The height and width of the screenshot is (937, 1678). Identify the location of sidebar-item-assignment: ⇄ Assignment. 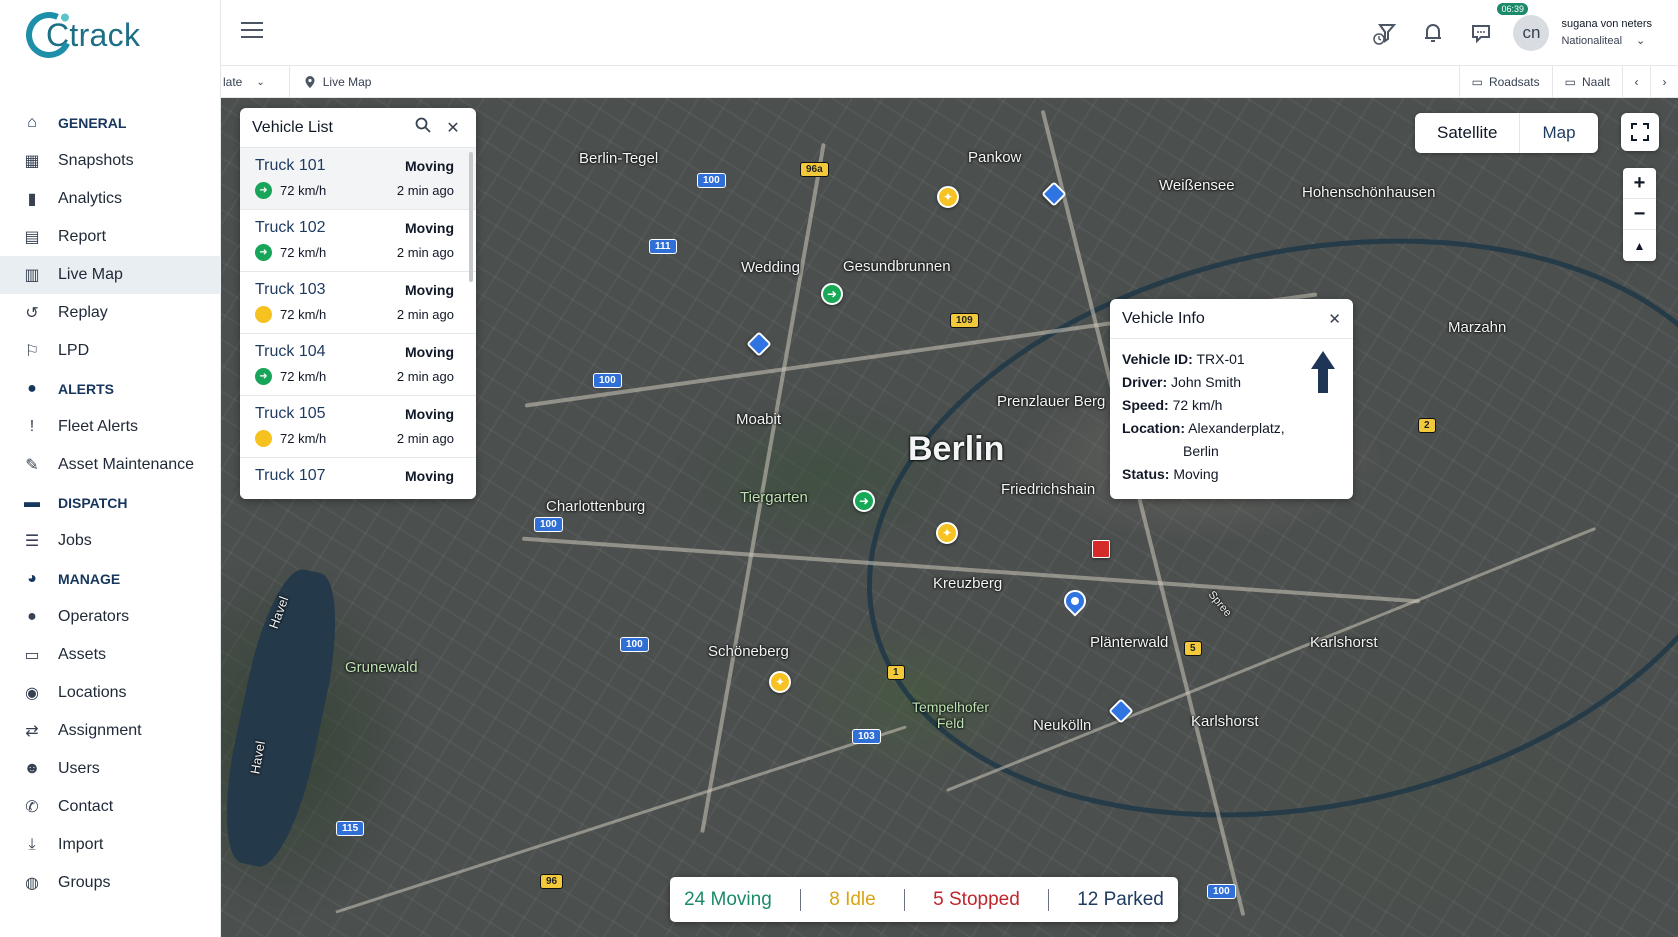
(110, 731).